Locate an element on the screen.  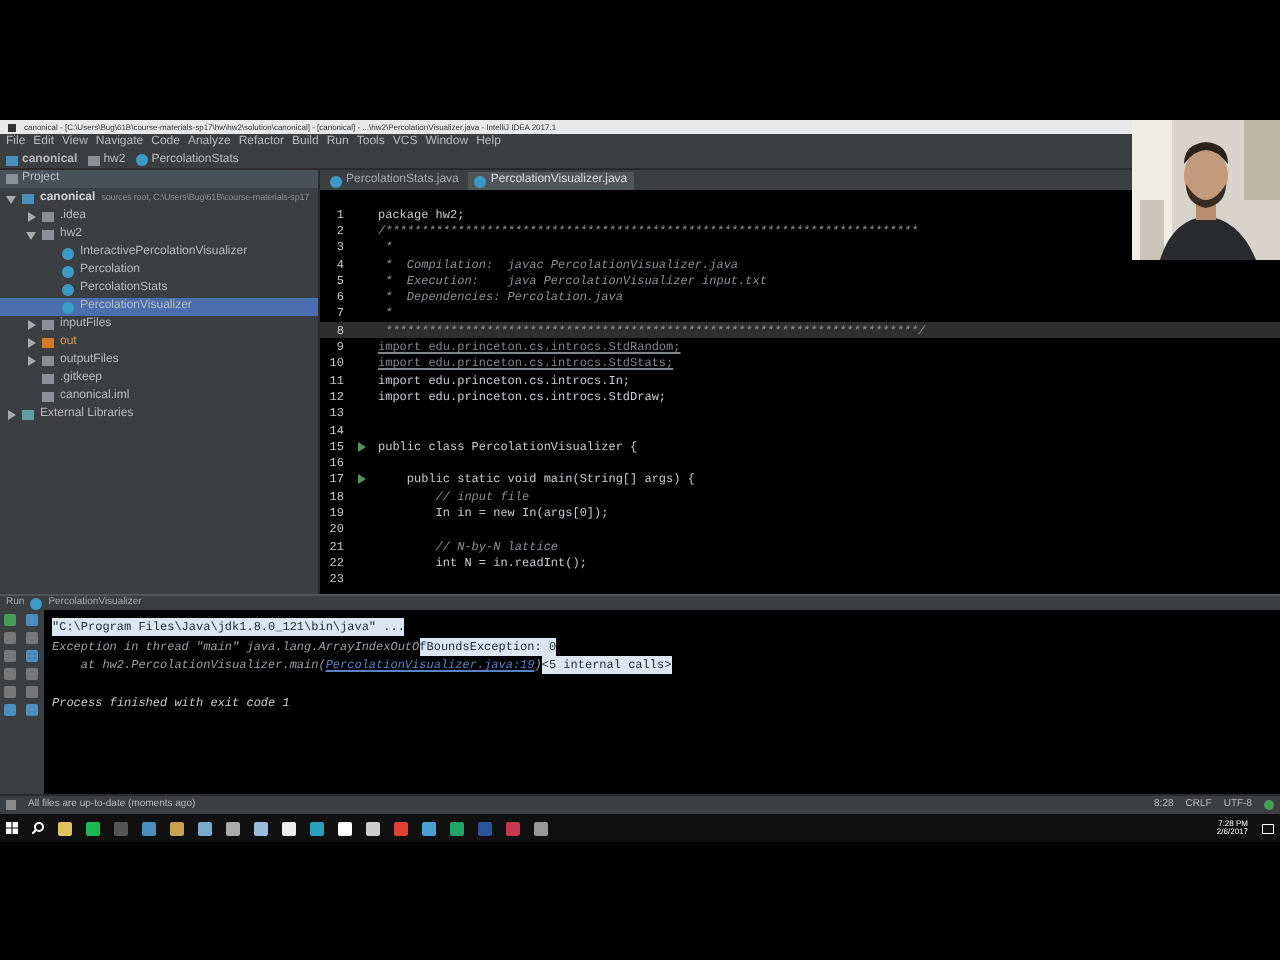
app-icon is located at coordinates (12, 127).